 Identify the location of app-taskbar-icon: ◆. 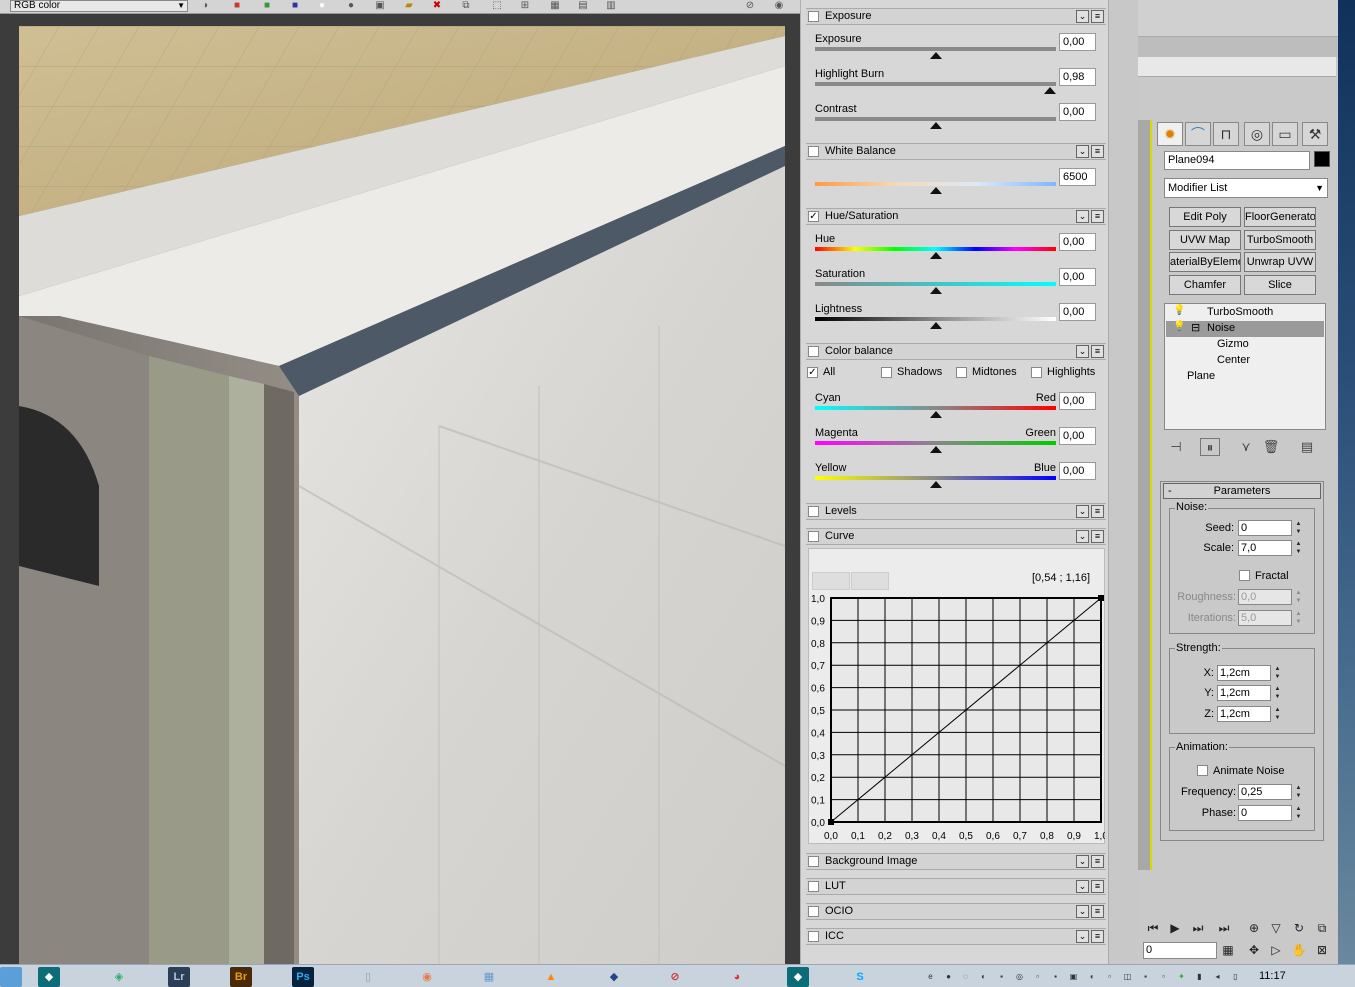
(614, 977).